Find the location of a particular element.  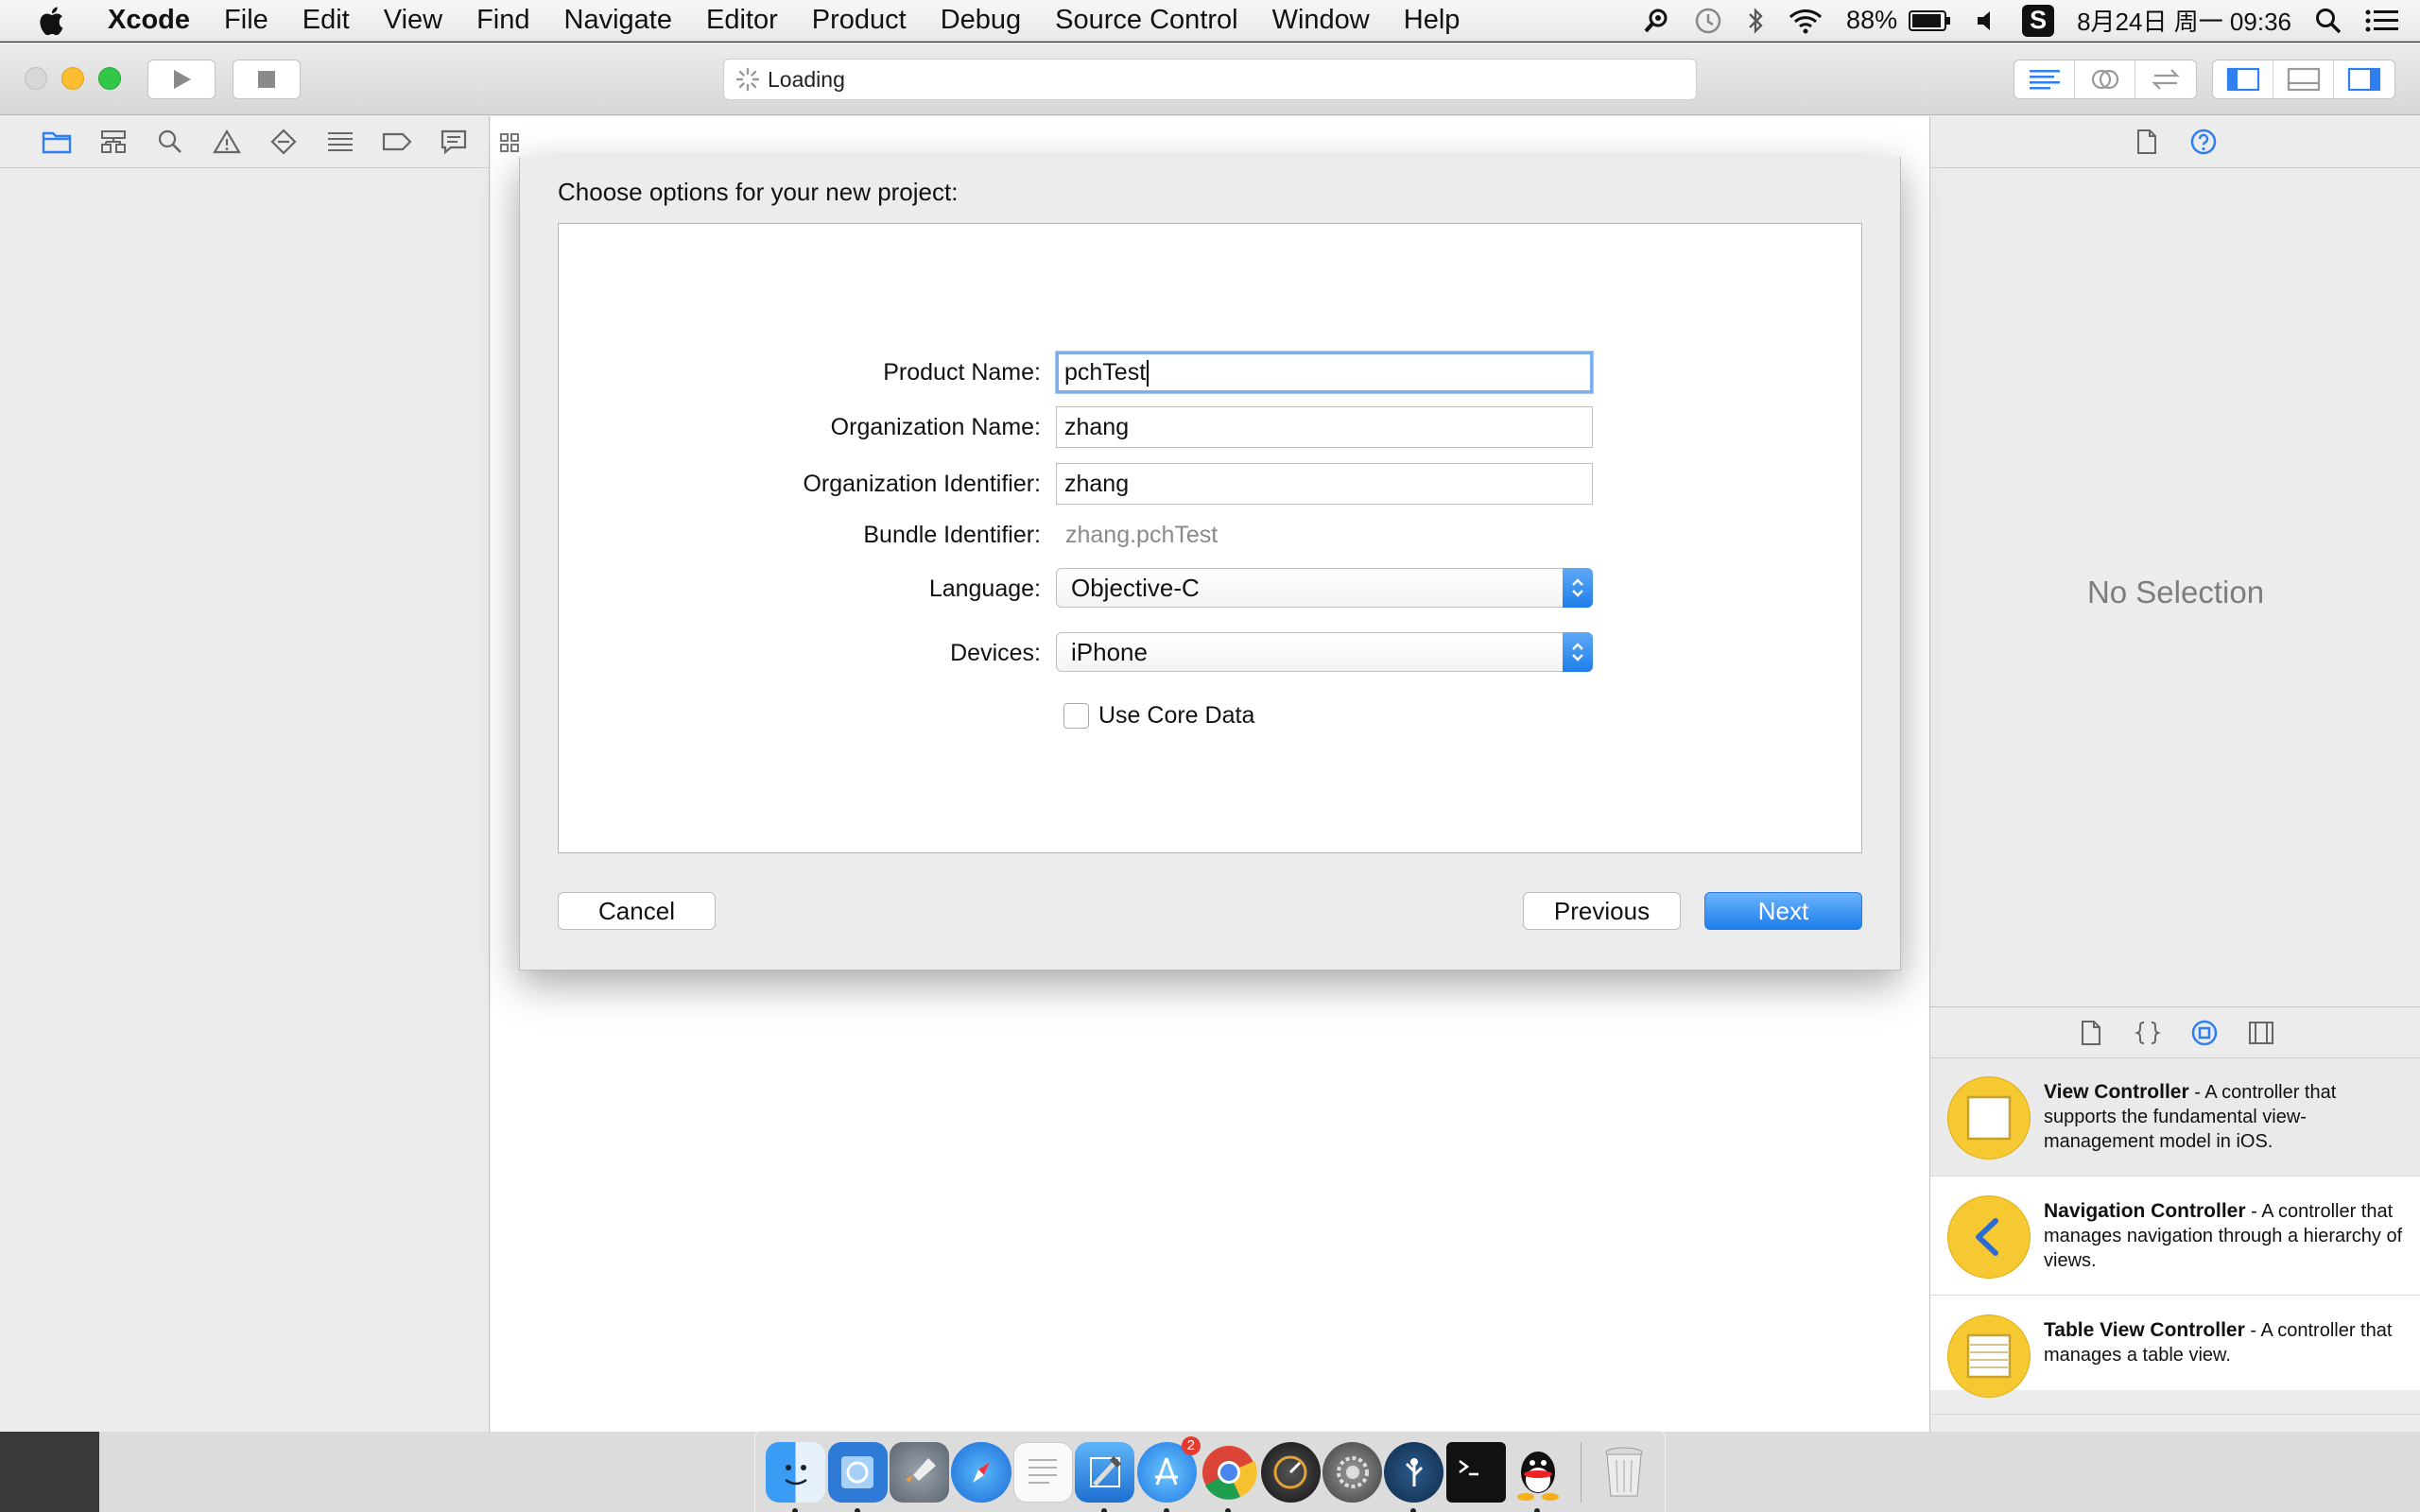

menu-edit: Edit is located at coordinates (326, 20).